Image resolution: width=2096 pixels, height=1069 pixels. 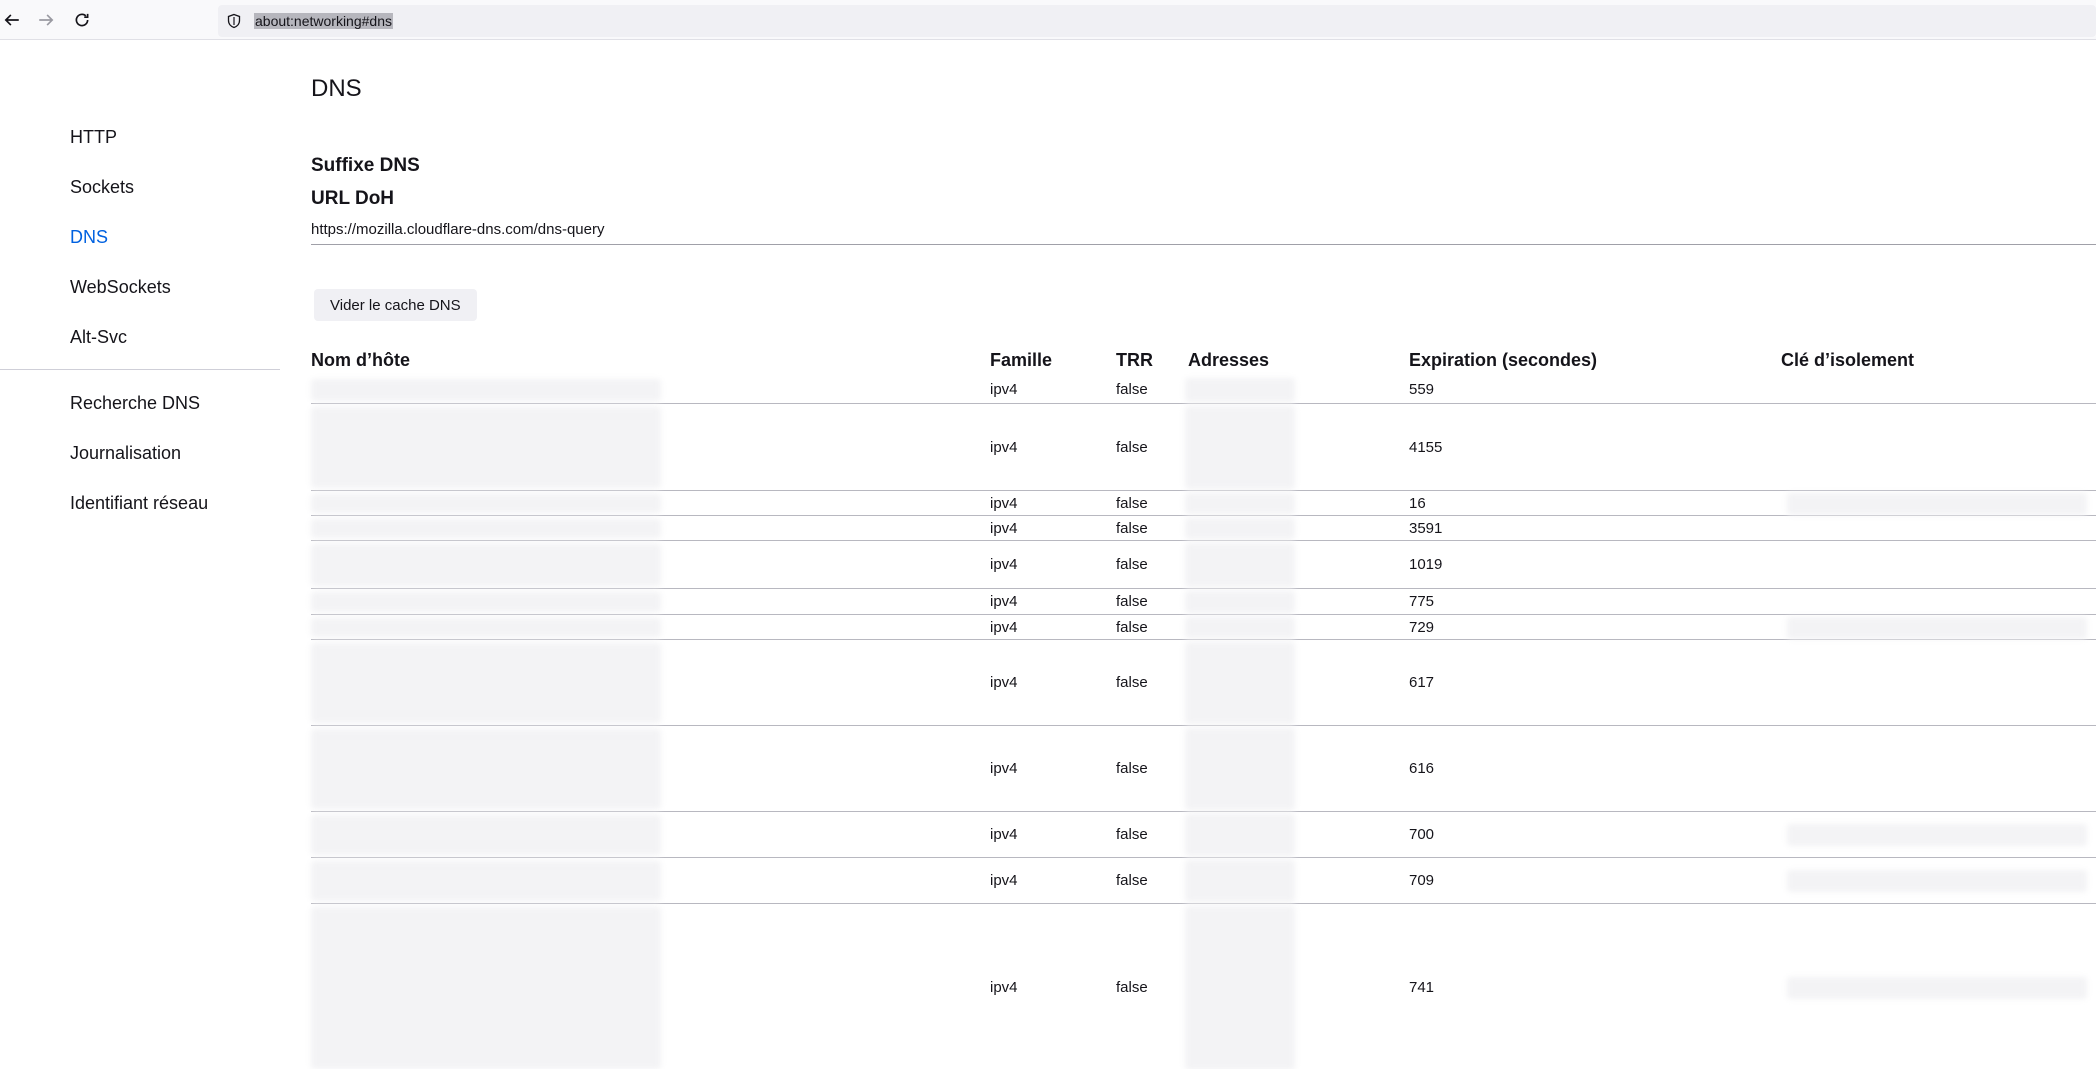 What do you see at coordinates (336, 88) in the screenshot?
I see `page-title: DNS` at bounding box center [336, 88].